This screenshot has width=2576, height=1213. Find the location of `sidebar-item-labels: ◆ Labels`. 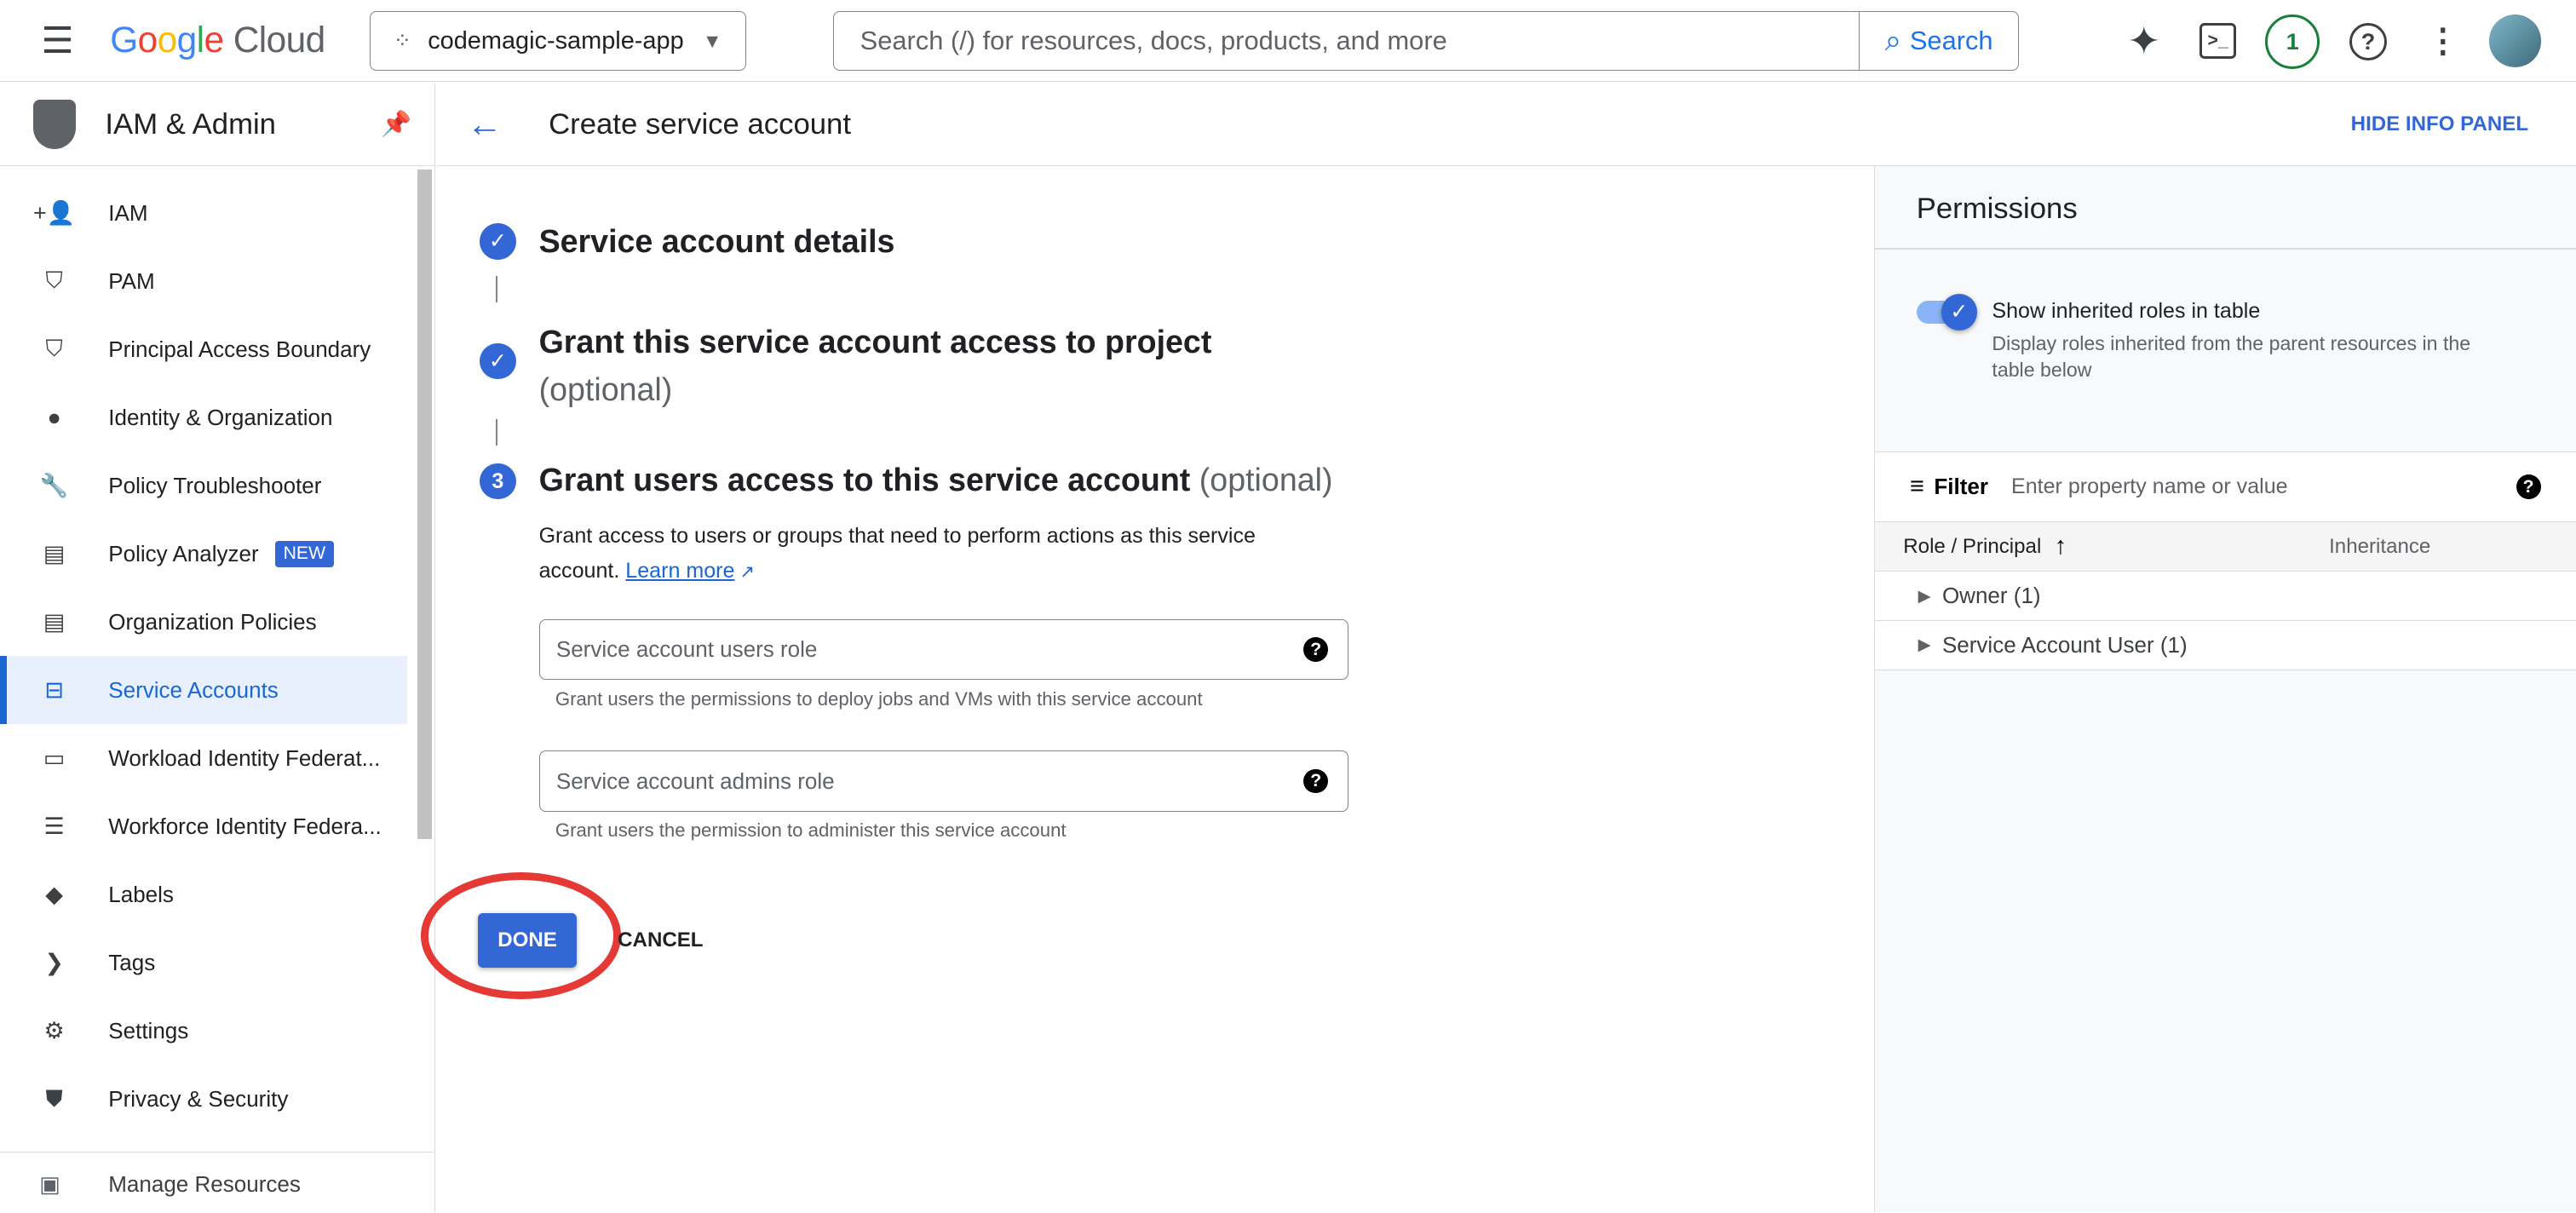

sidebar-item-labels: ◆ Labels is located at coordinates (204, 895).